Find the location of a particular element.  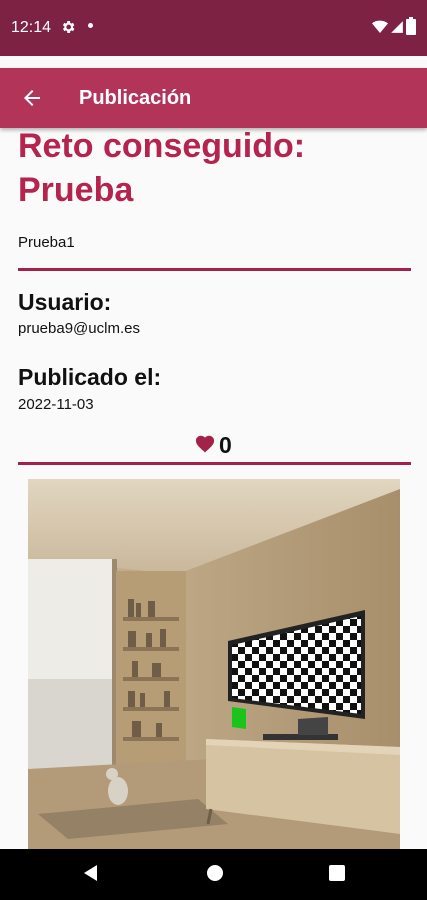

status-bar: 12:14 is located at coordinates (213, 28).